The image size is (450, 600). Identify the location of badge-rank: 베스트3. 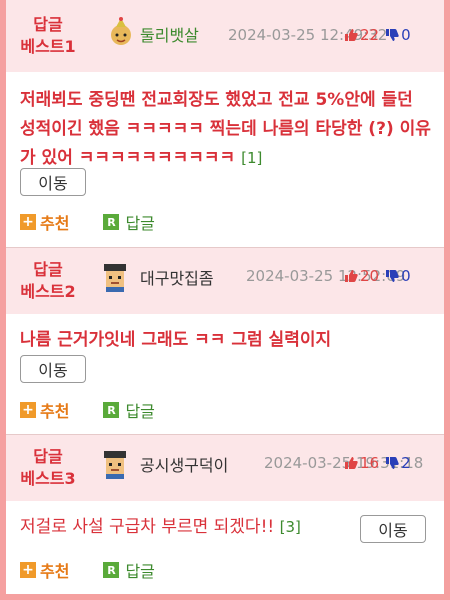
(48, 478).